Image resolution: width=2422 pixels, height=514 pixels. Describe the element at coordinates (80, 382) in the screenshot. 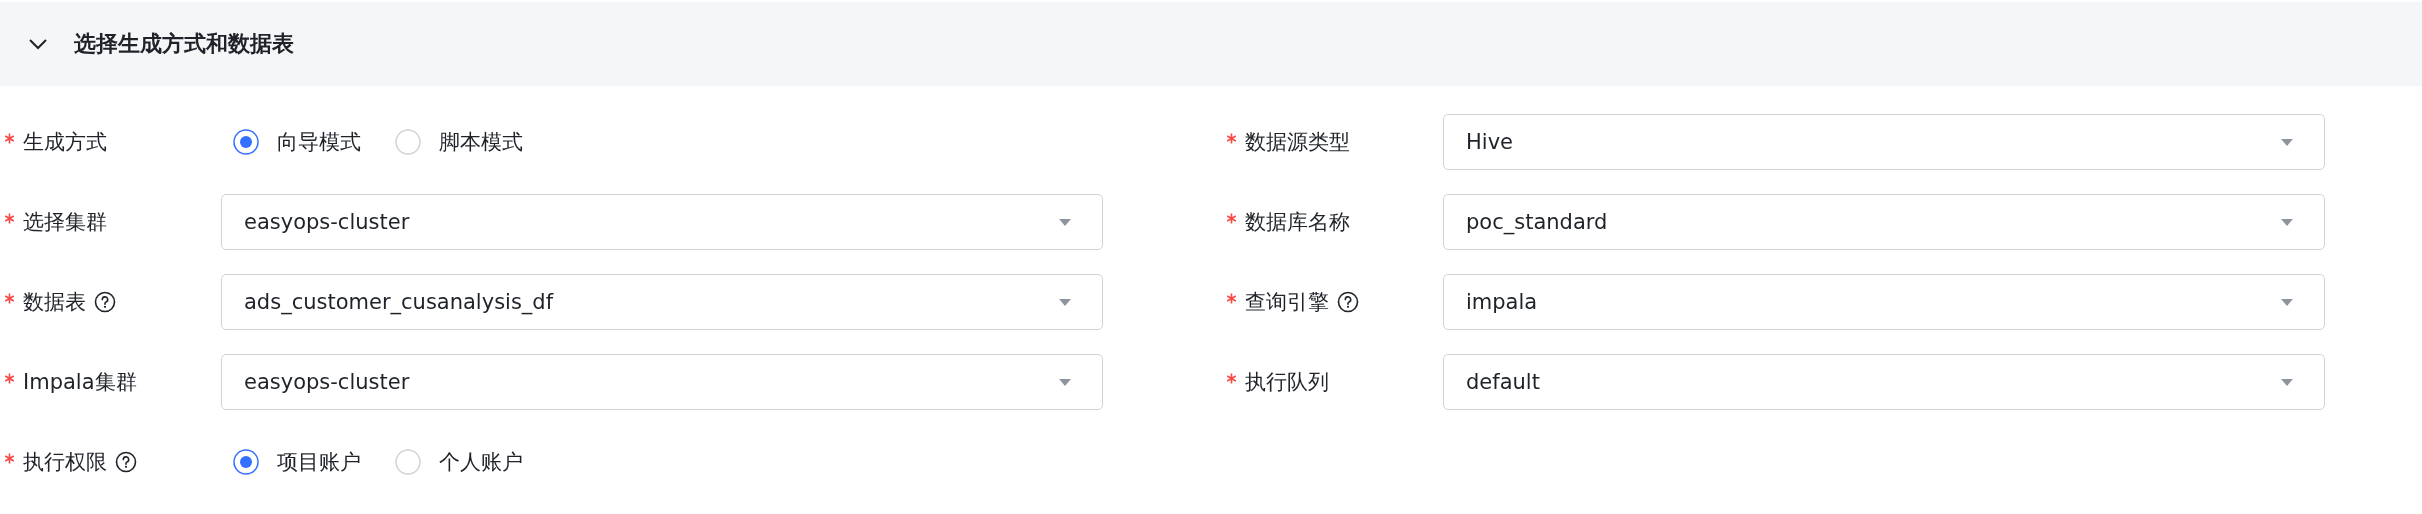

I see `field-label: Impala集群` at that location.